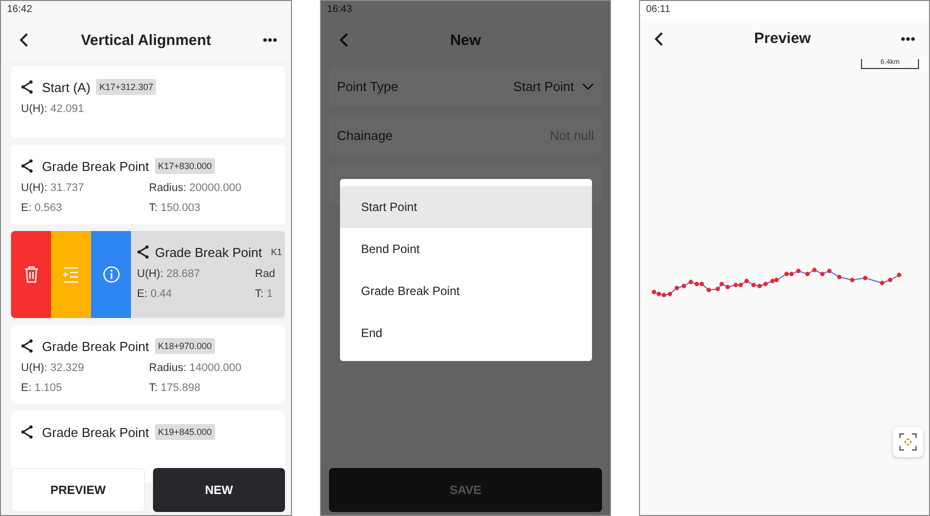  What do you see at coordinates (175, 208) in the screenshot?
I see `field-value: T: 150.003` at bounding box center [175, 208].